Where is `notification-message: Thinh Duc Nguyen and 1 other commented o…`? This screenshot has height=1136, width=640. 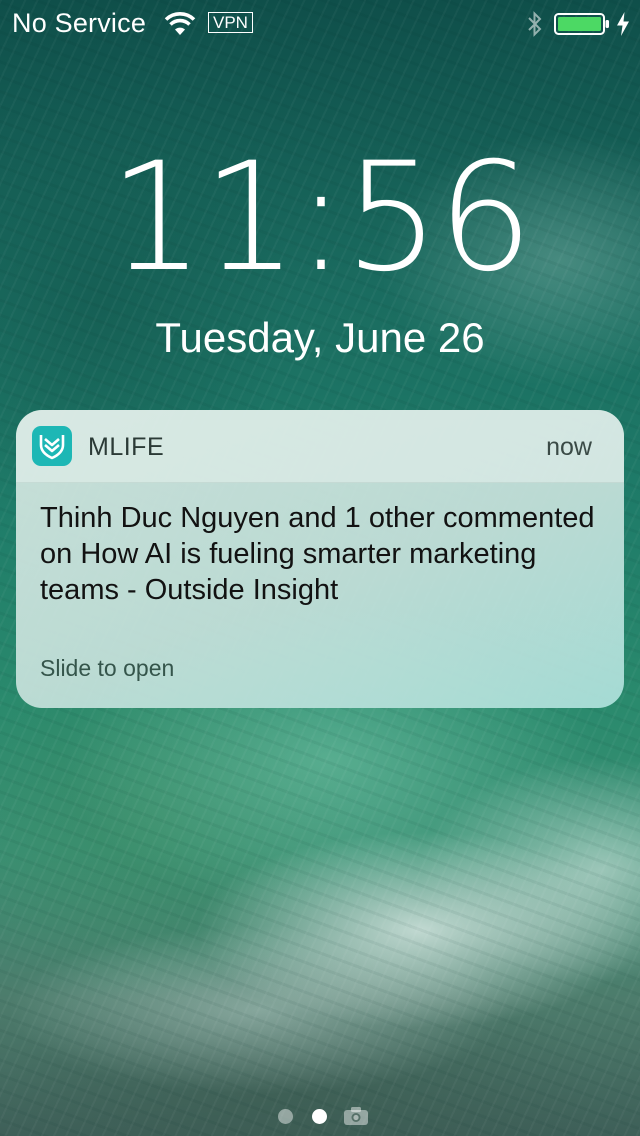 notification-message: Thinh Duc Nguyen and 1 other commented o… is located at coordinates (317, 554).